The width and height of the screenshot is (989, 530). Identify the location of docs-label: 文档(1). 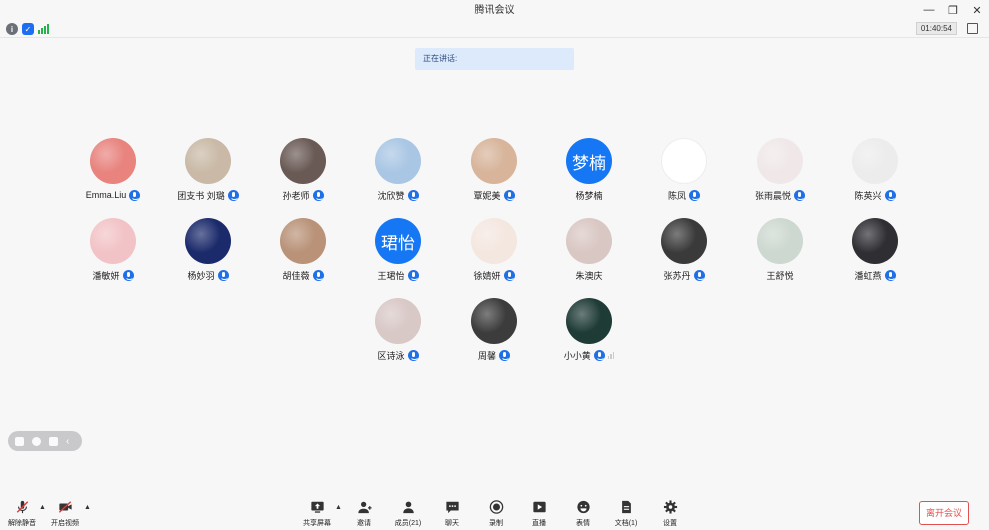
(626, 523).